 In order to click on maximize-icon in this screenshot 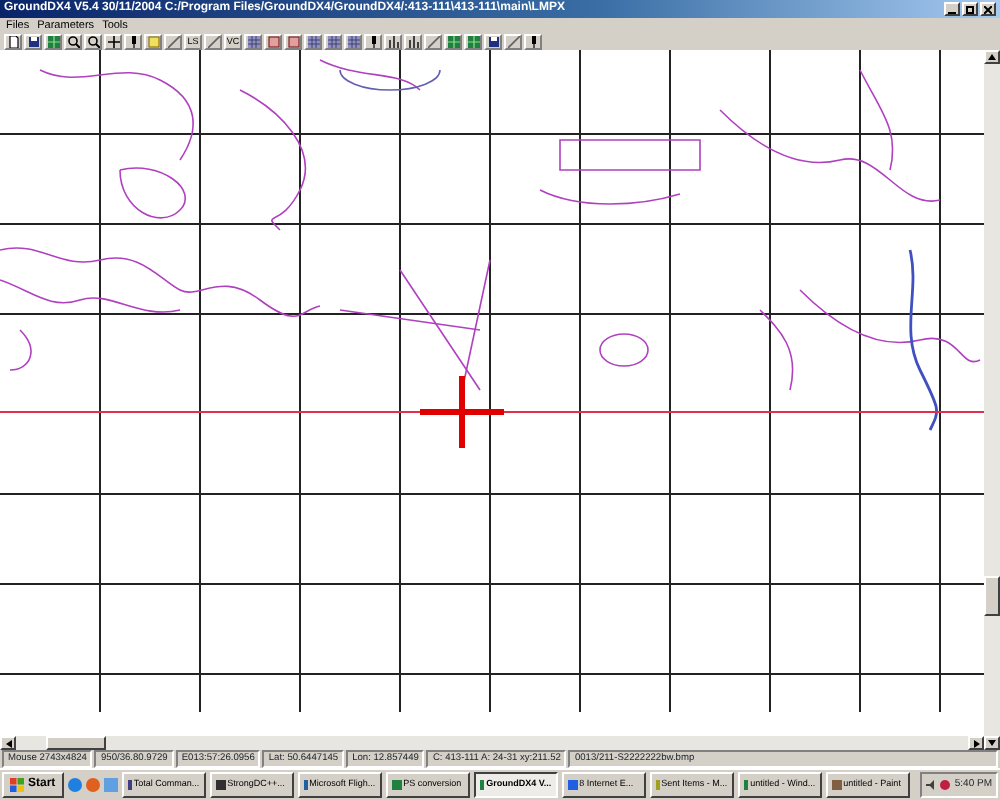, I will do `click(970, 9)`.